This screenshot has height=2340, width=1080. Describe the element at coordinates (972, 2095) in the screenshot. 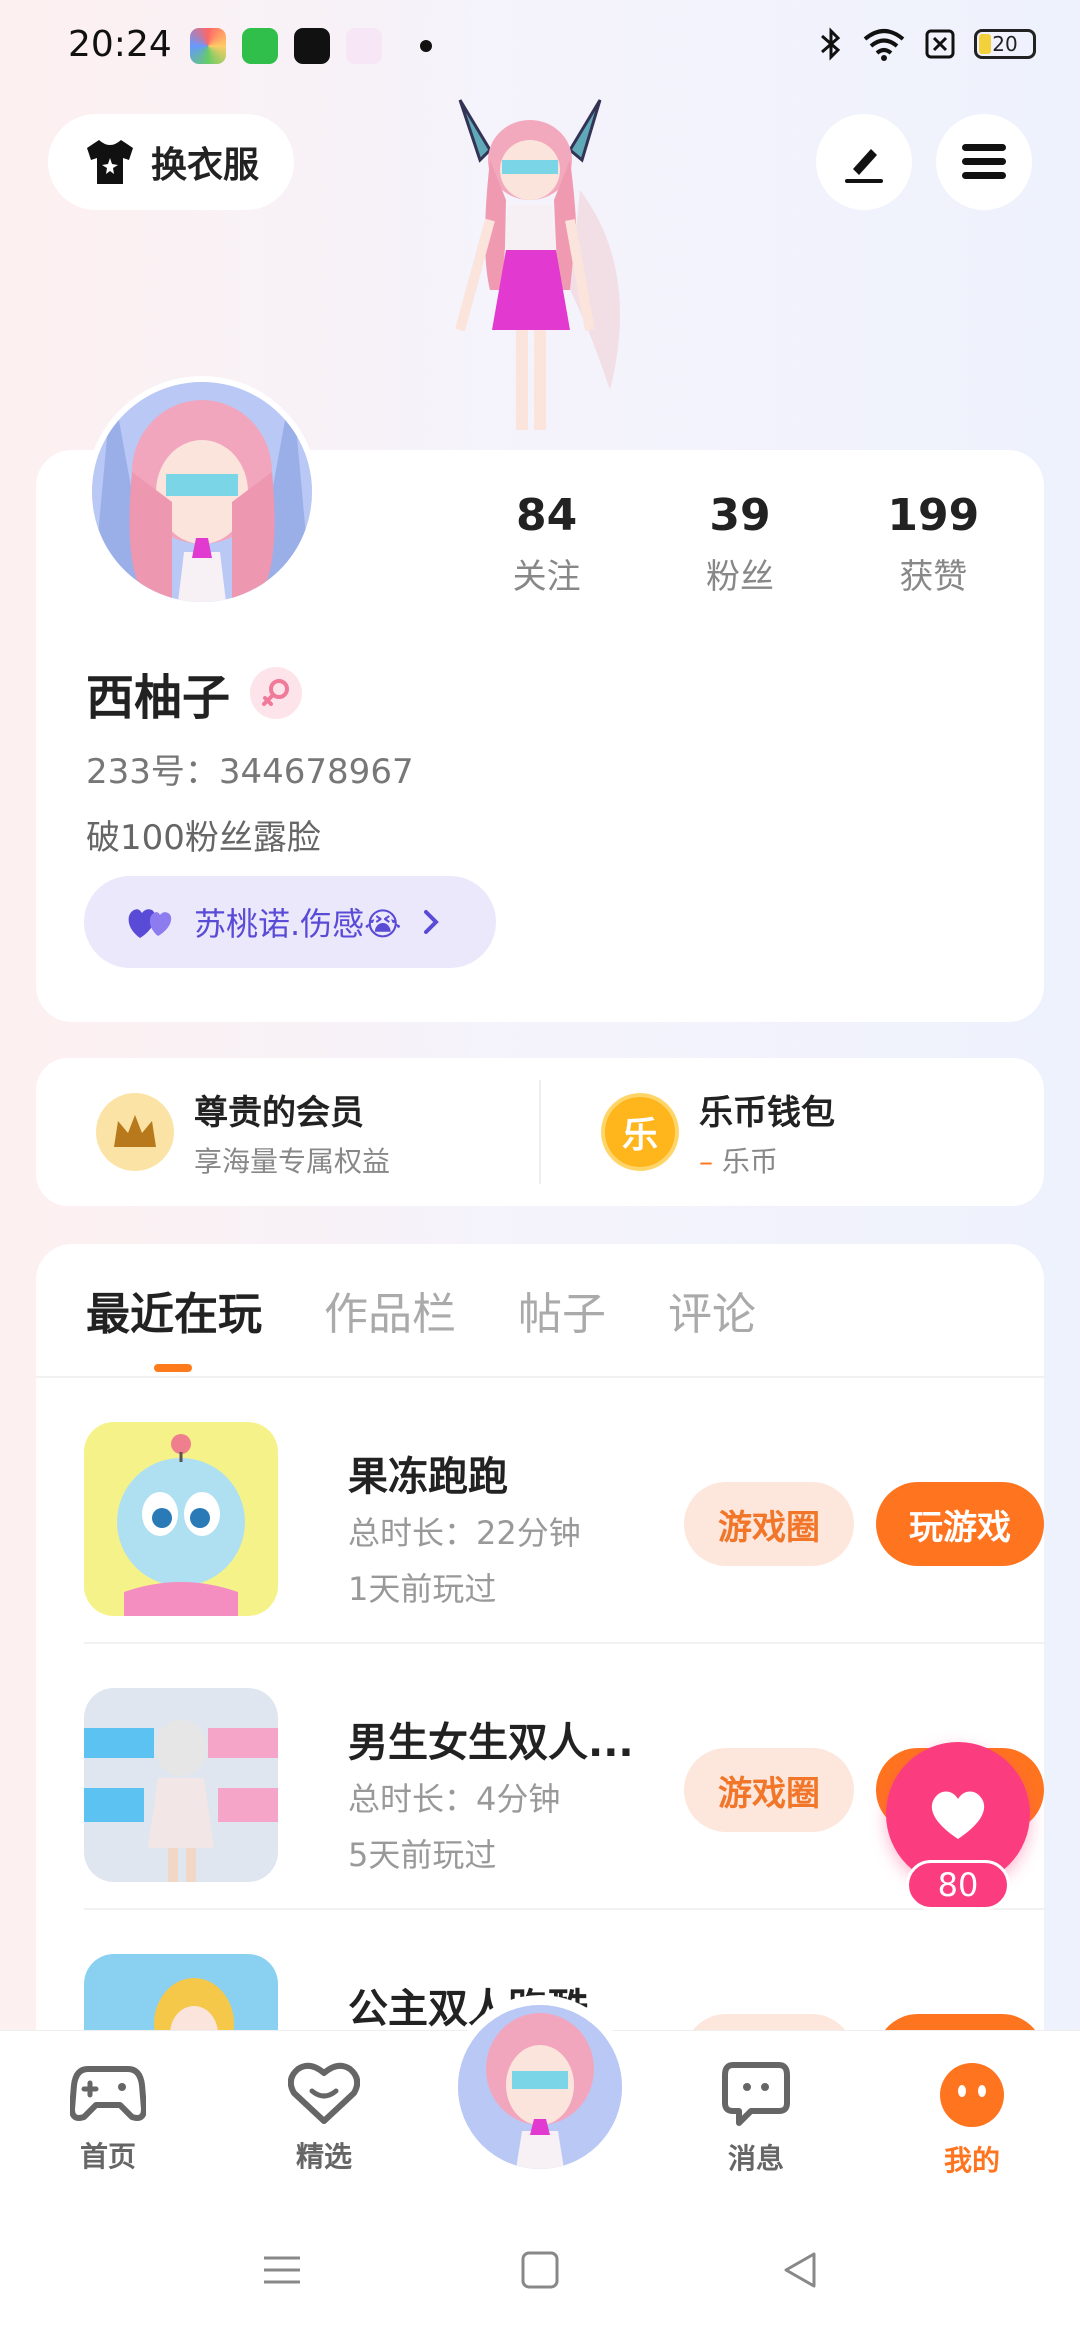

I see `me-icon` at that location.